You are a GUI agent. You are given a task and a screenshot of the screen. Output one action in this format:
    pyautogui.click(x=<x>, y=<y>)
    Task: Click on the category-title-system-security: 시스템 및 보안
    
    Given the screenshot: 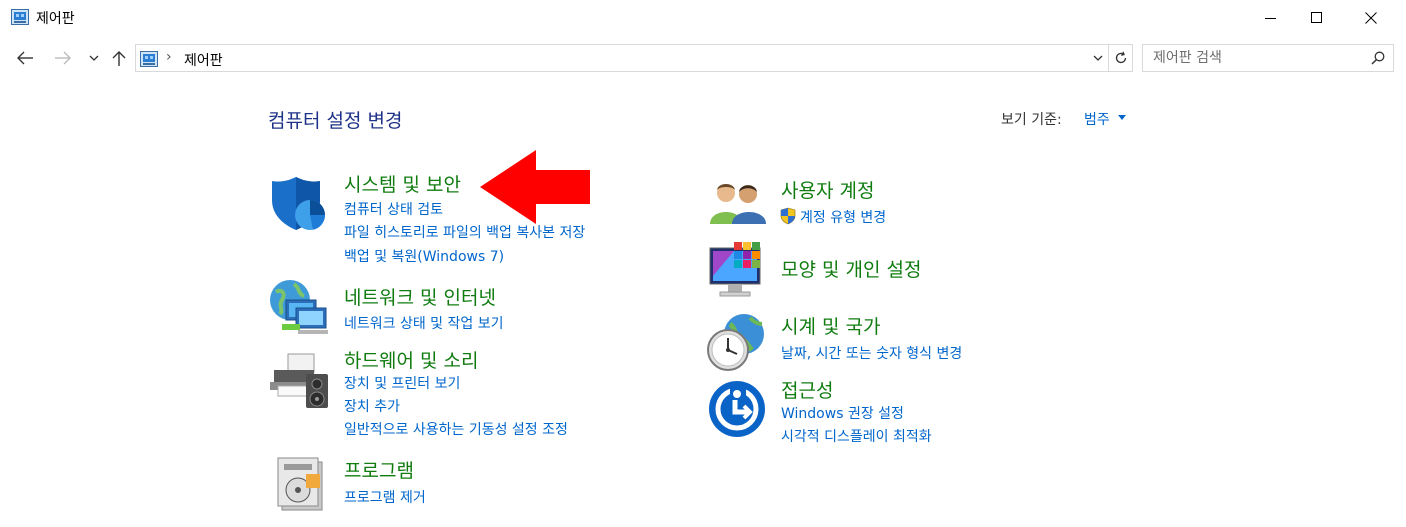 What is the action you would take?
    pyautogui.click(x=402, y=183)
    